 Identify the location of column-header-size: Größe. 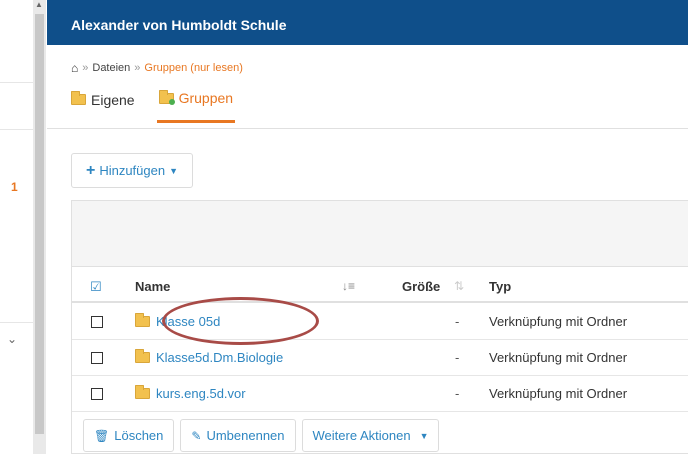
(421, 286).